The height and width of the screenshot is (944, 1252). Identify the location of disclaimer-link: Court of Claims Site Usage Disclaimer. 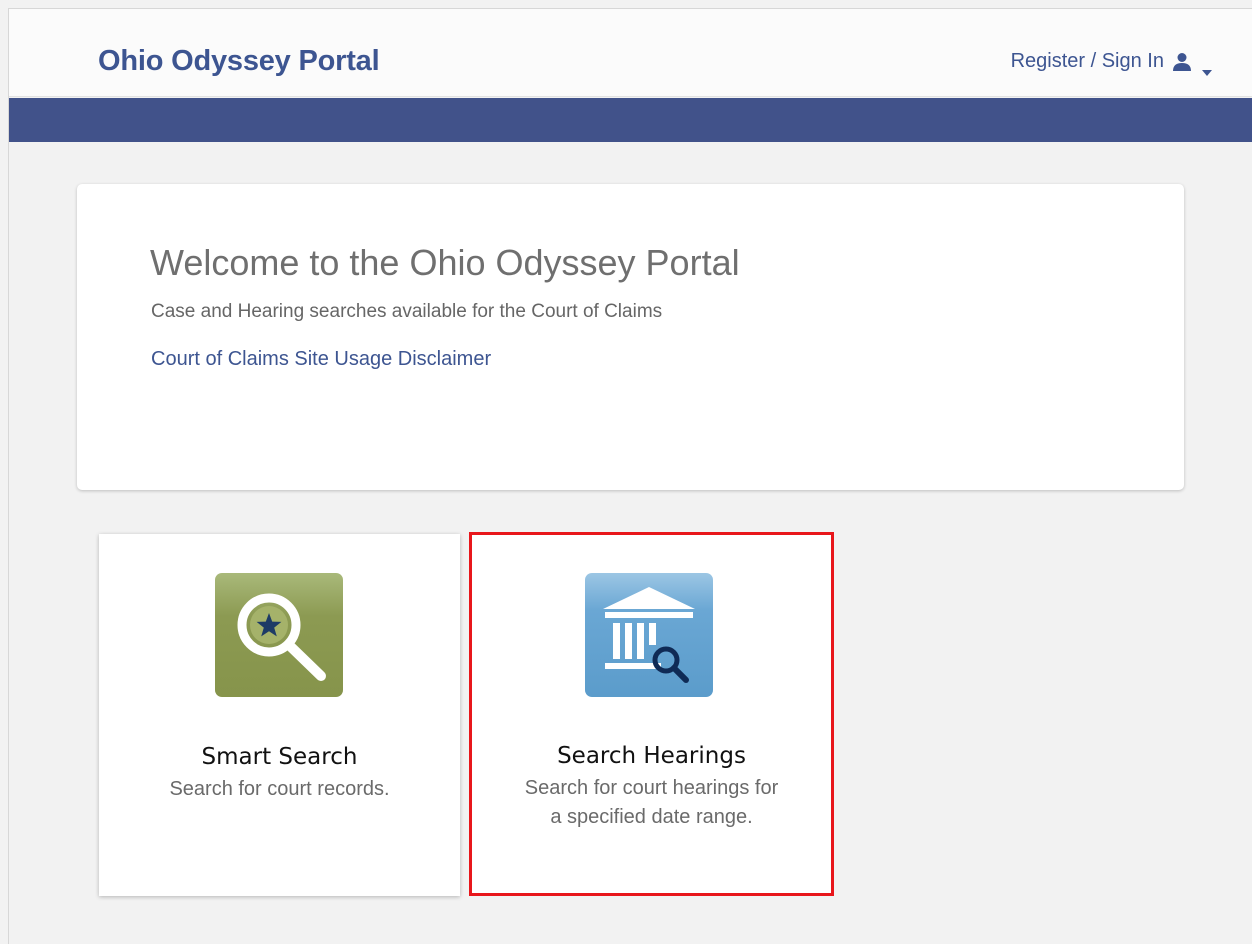
(321, 359).